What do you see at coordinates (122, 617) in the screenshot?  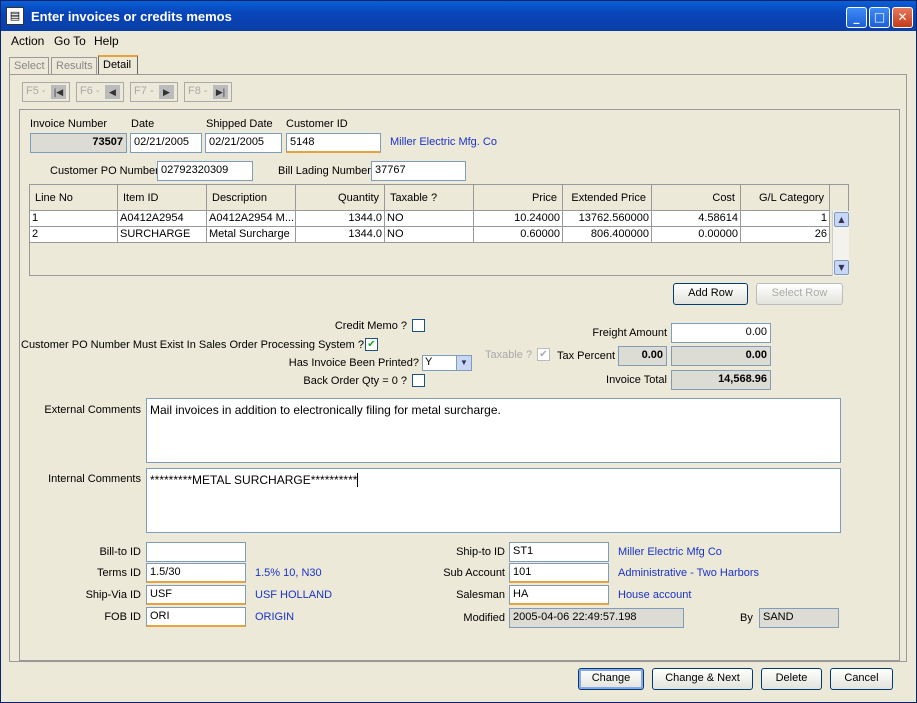 I see `fob-label: FOB ID` at bounding box center [122, 617].